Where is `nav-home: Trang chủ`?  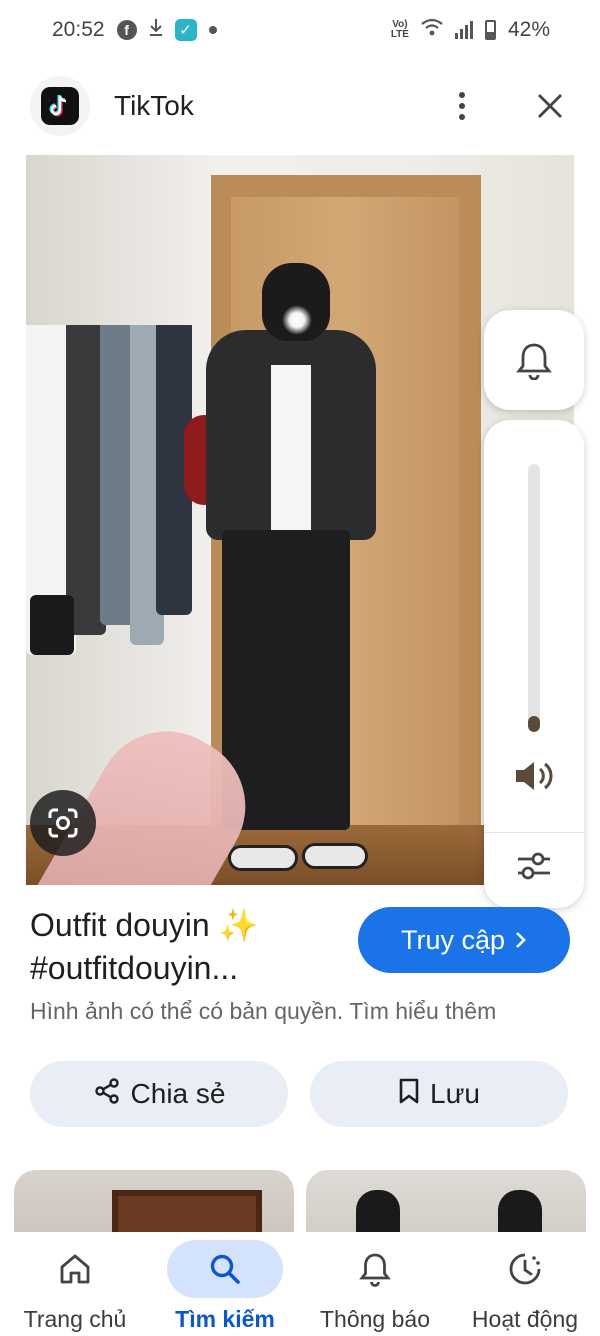 nav-home: Trang chủ is located at coordinates (75, 1284).